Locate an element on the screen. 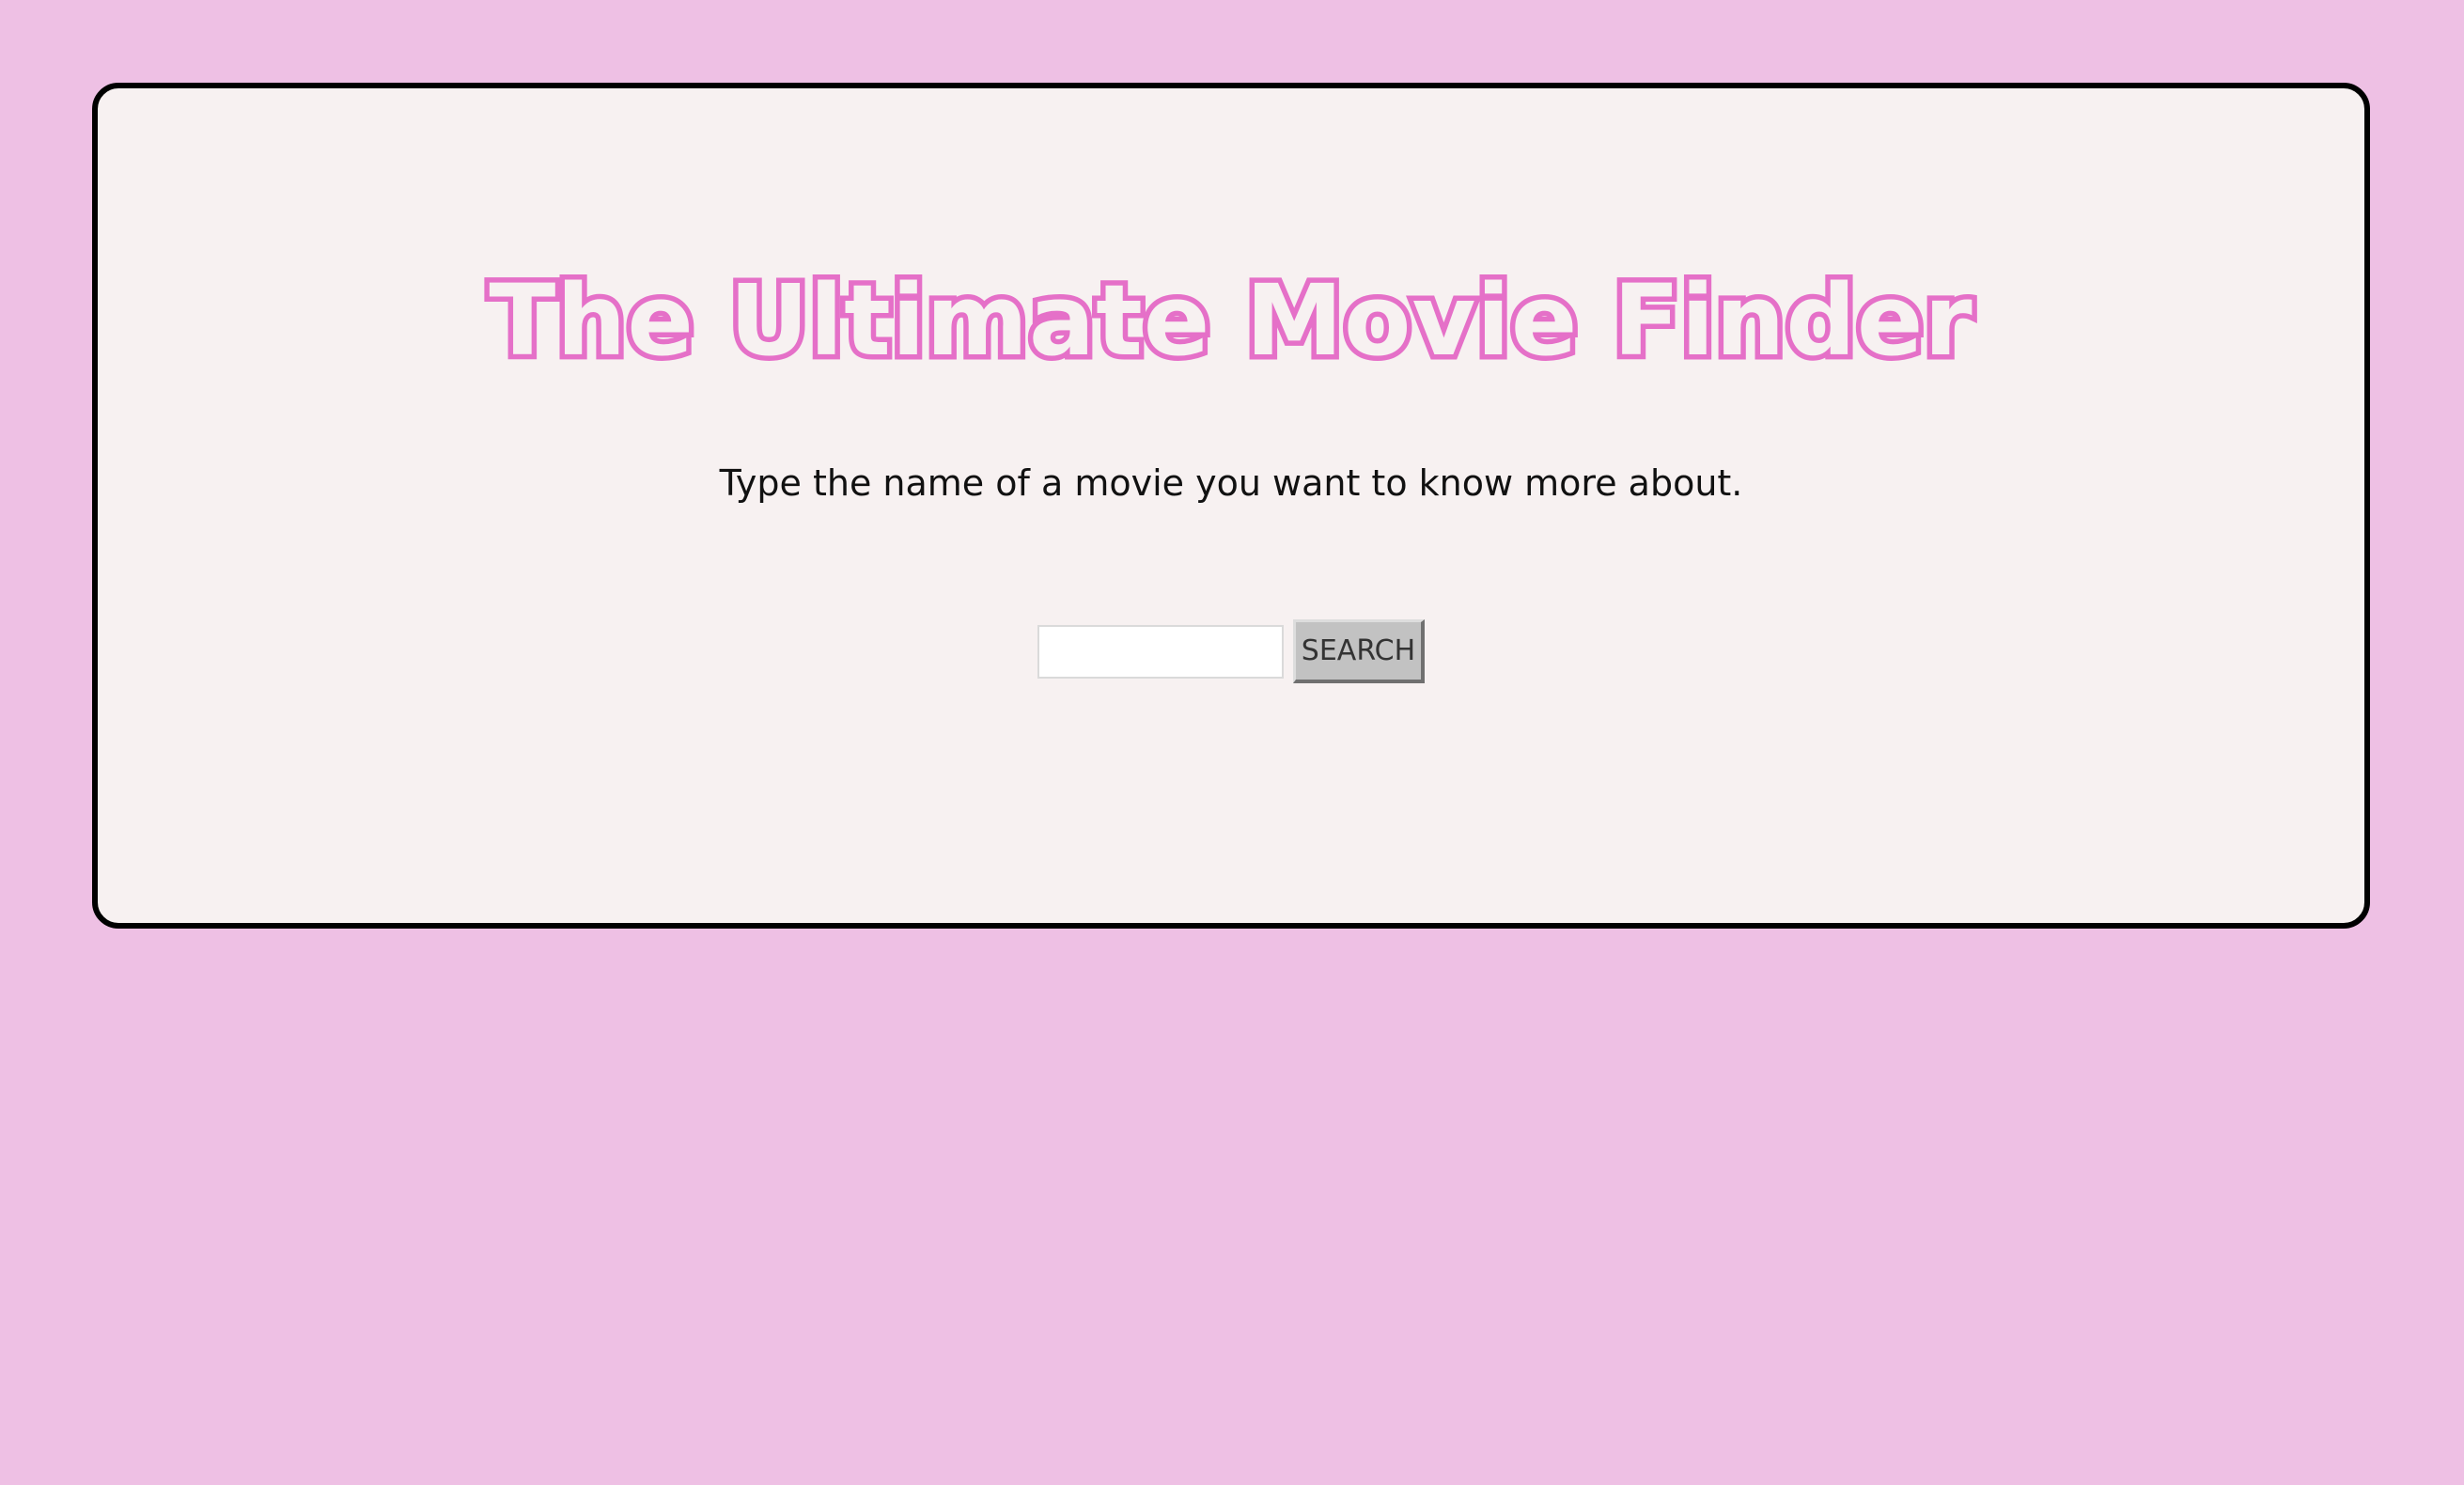 The height and width of the screenshot is (1485, 2464). search-button: SEARCH is located at coordinates (1359, 651).